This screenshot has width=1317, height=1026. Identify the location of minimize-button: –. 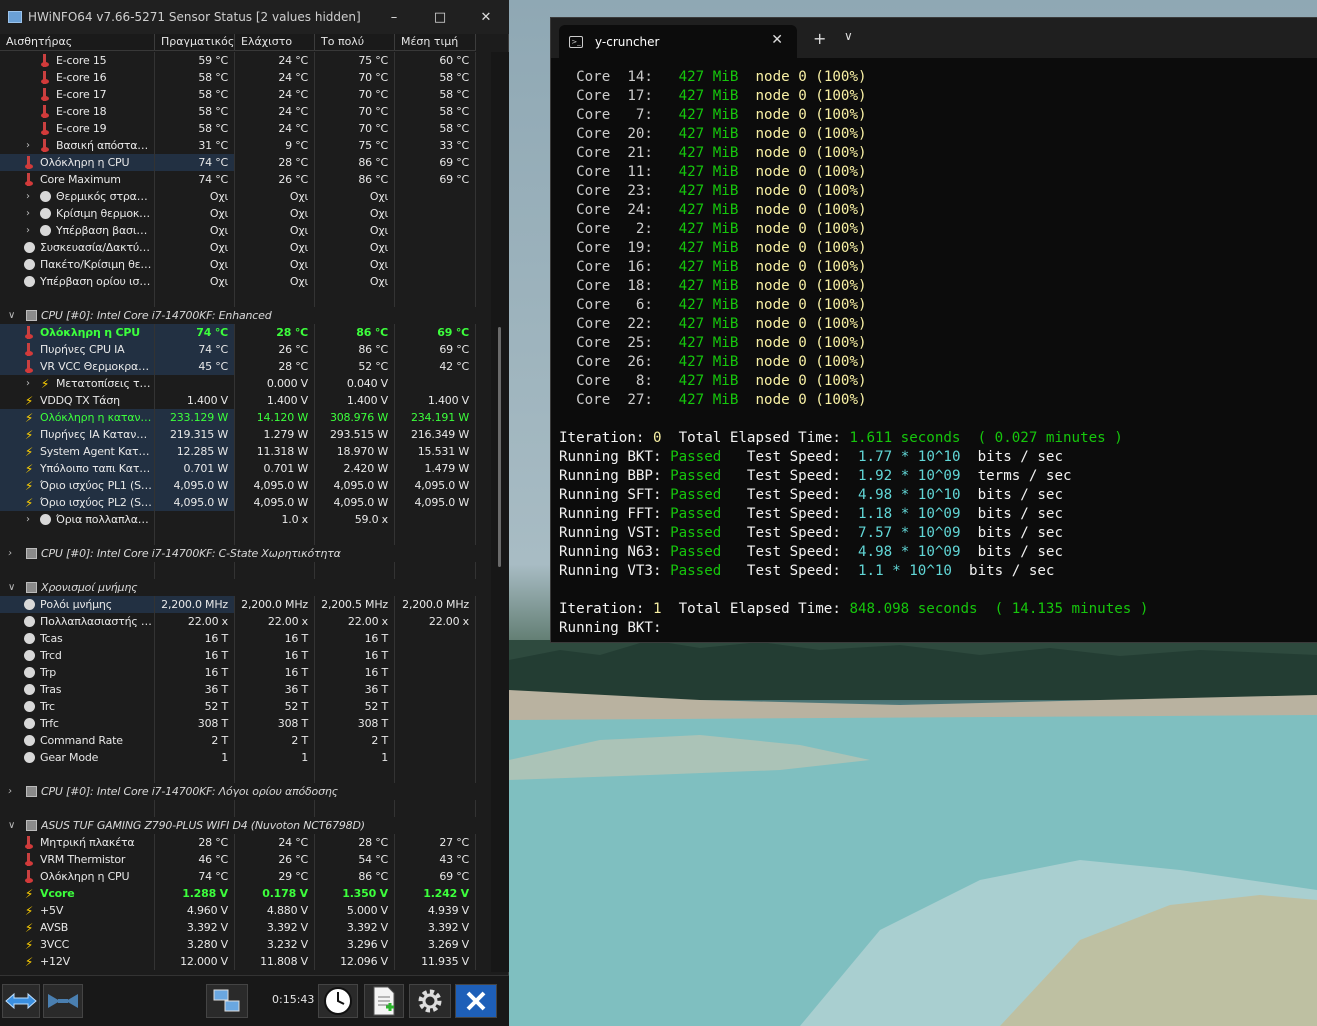
(394, 17).